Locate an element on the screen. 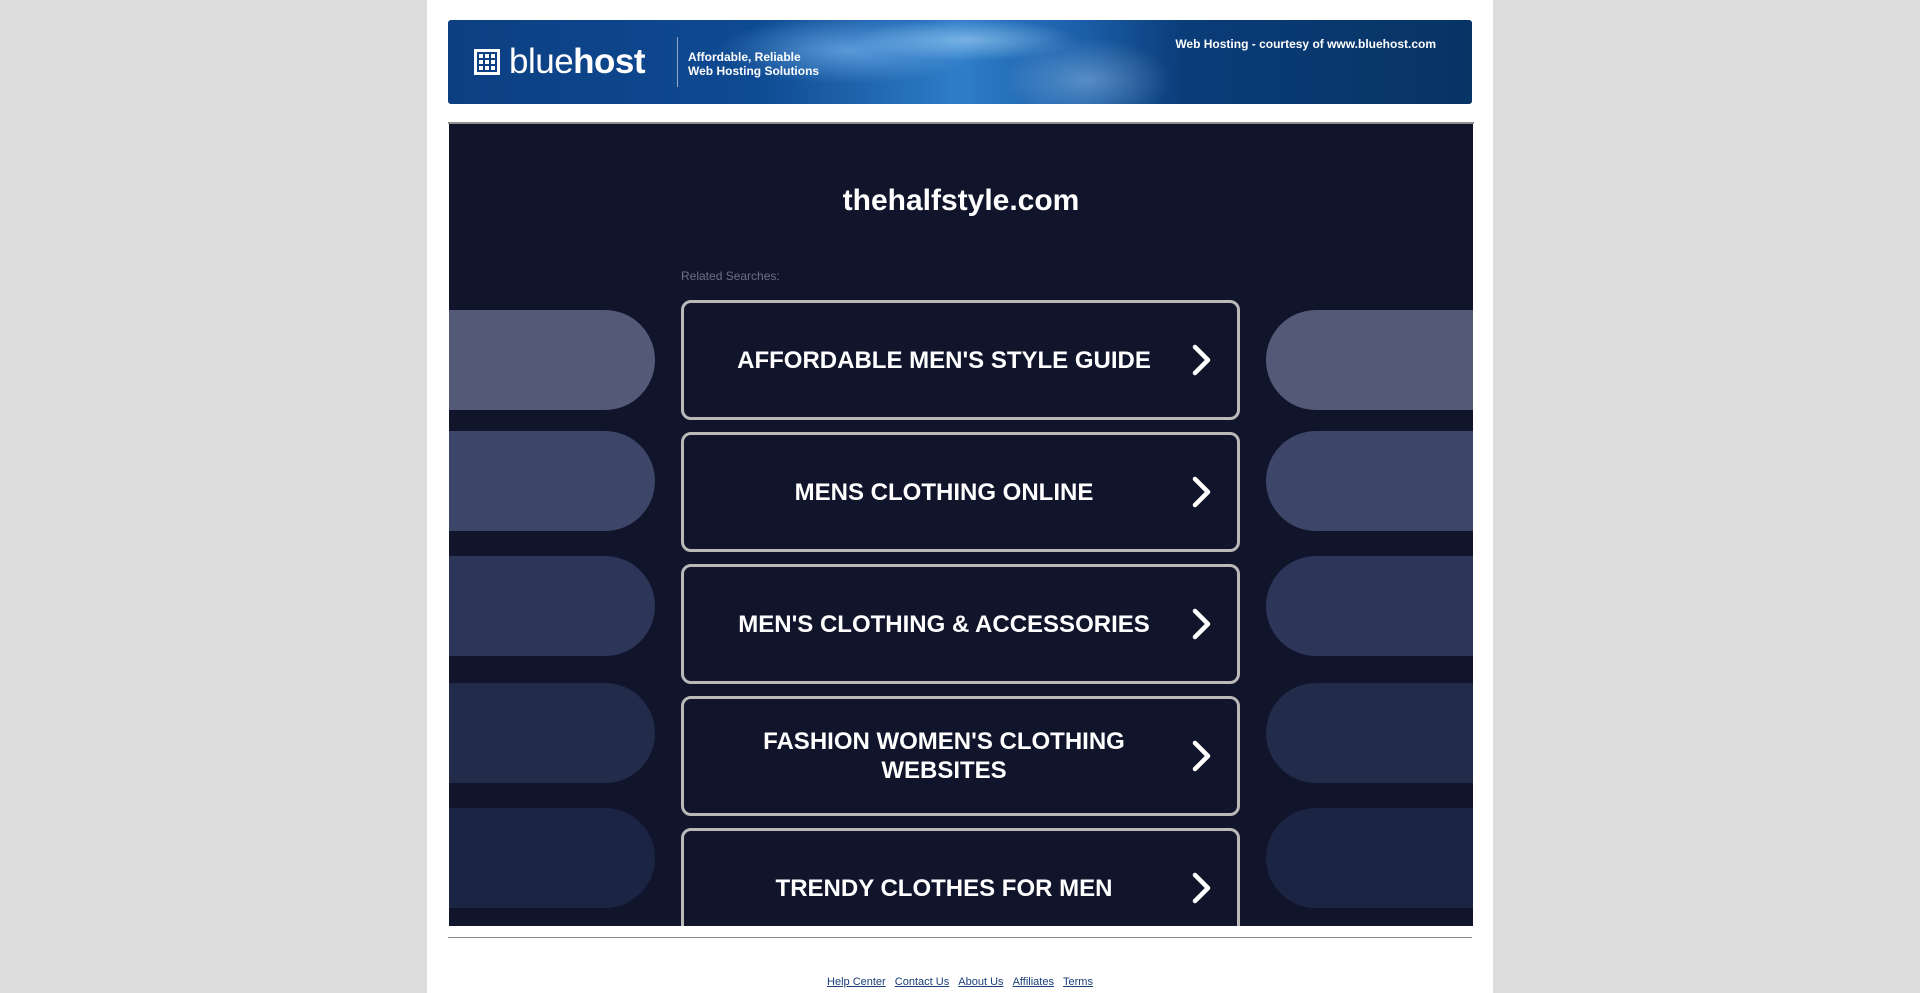 The image size is (1920, 993). tagline-line1: Affordable, Reliable is located at coordinates (744, 57).